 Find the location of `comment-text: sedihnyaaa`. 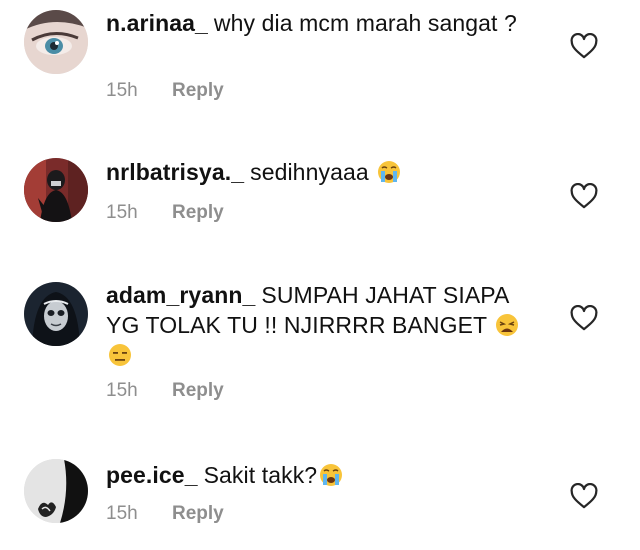

comment-text: sedihnyaaa is located at coordinates (309, 172).